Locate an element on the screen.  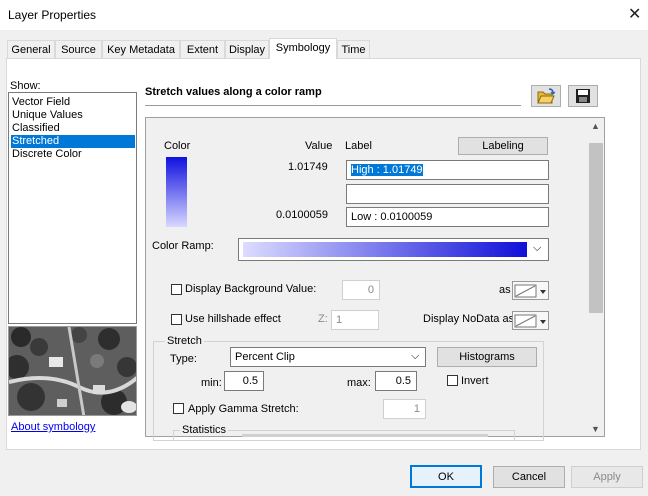
list-item: Classified is located at coordinates (73, 128).